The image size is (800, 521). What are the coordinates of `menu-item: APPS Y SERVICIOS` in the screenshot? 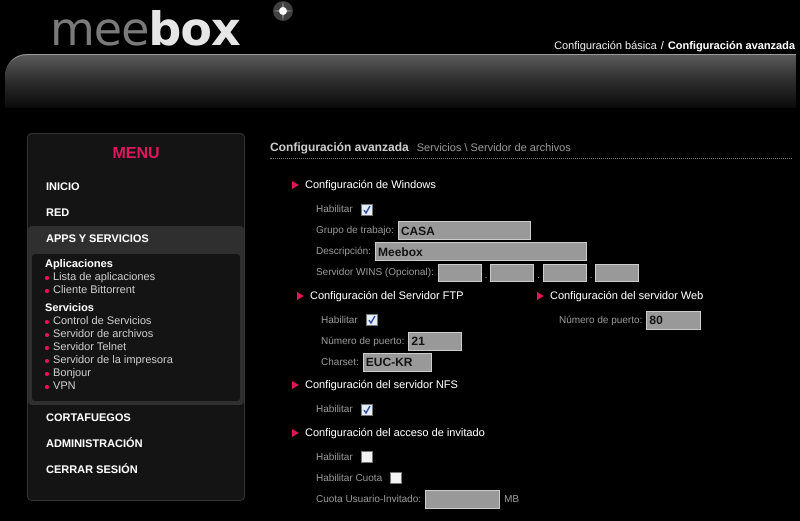 It's located at (136, 239).